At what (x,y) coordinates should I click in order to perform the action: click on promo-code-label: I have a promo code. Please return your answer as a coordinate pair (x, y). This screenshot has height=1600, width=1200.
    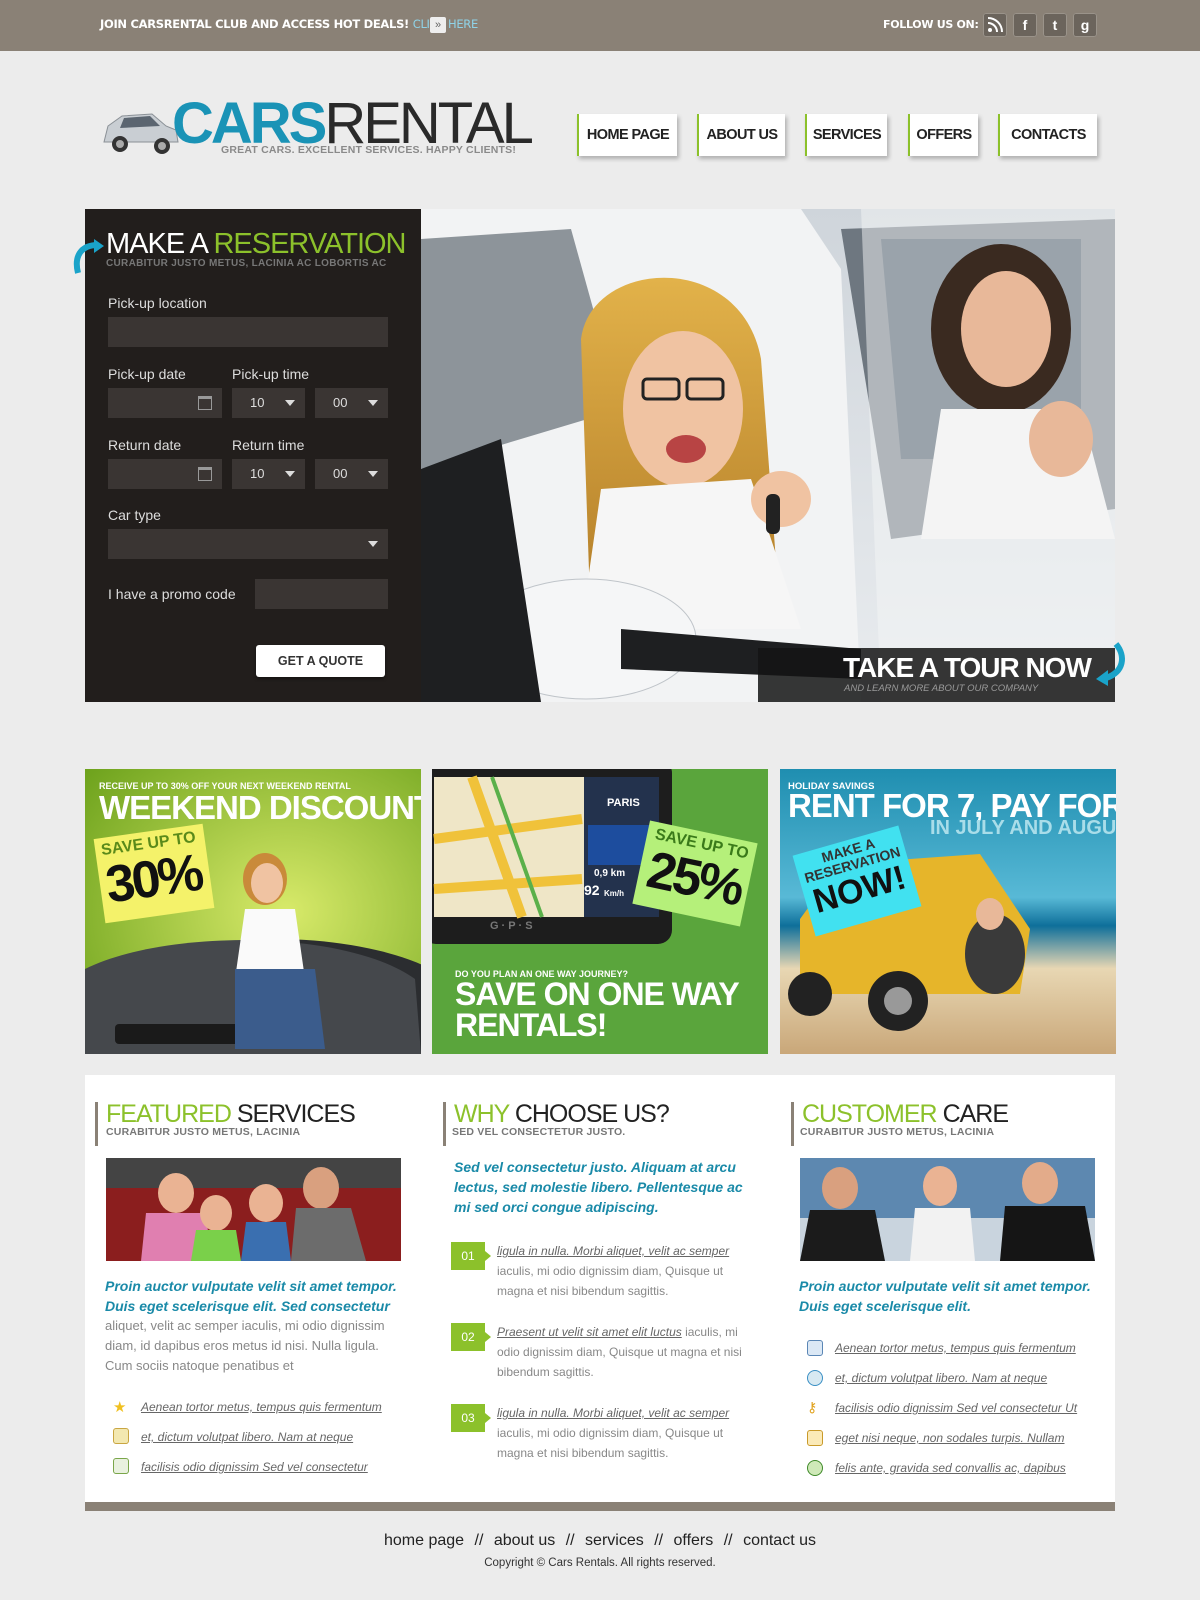
    Looking at the image, I should click on (172, 594).